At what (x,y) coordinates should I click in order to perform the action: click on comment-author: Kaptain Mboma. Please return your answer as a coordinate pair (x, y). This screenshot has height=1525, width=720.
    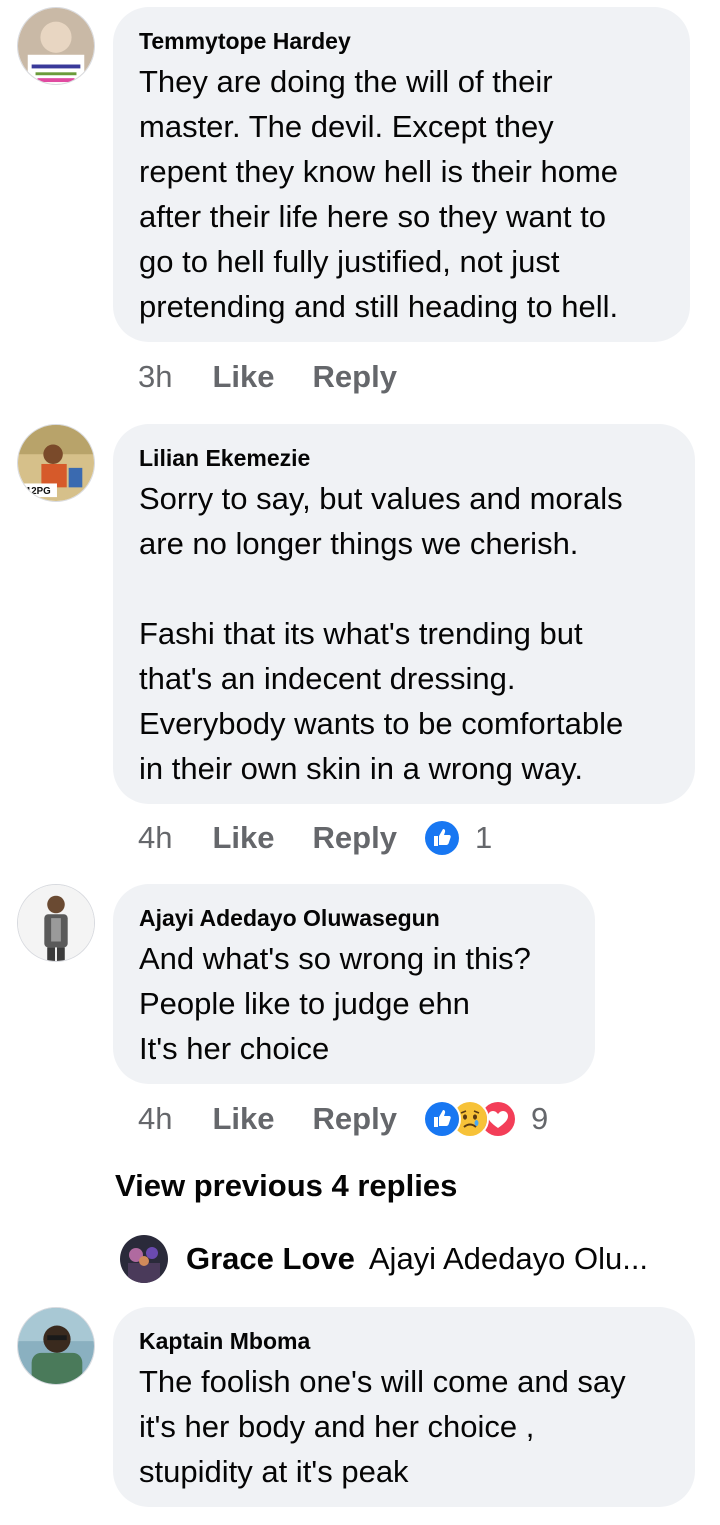
    Looking at the image, I should click on (404, 1341).